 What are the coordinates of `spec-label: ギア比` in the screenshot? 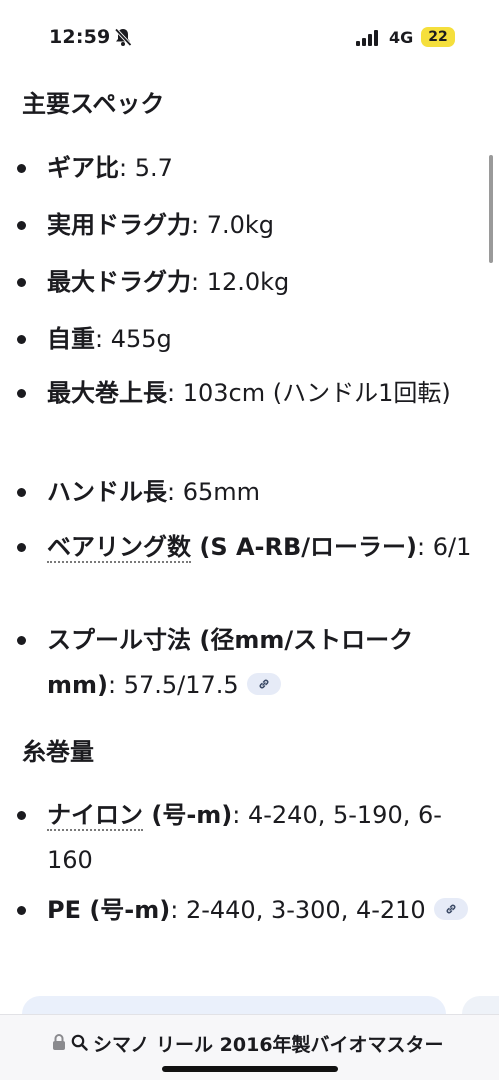 It's located at (83, 168).